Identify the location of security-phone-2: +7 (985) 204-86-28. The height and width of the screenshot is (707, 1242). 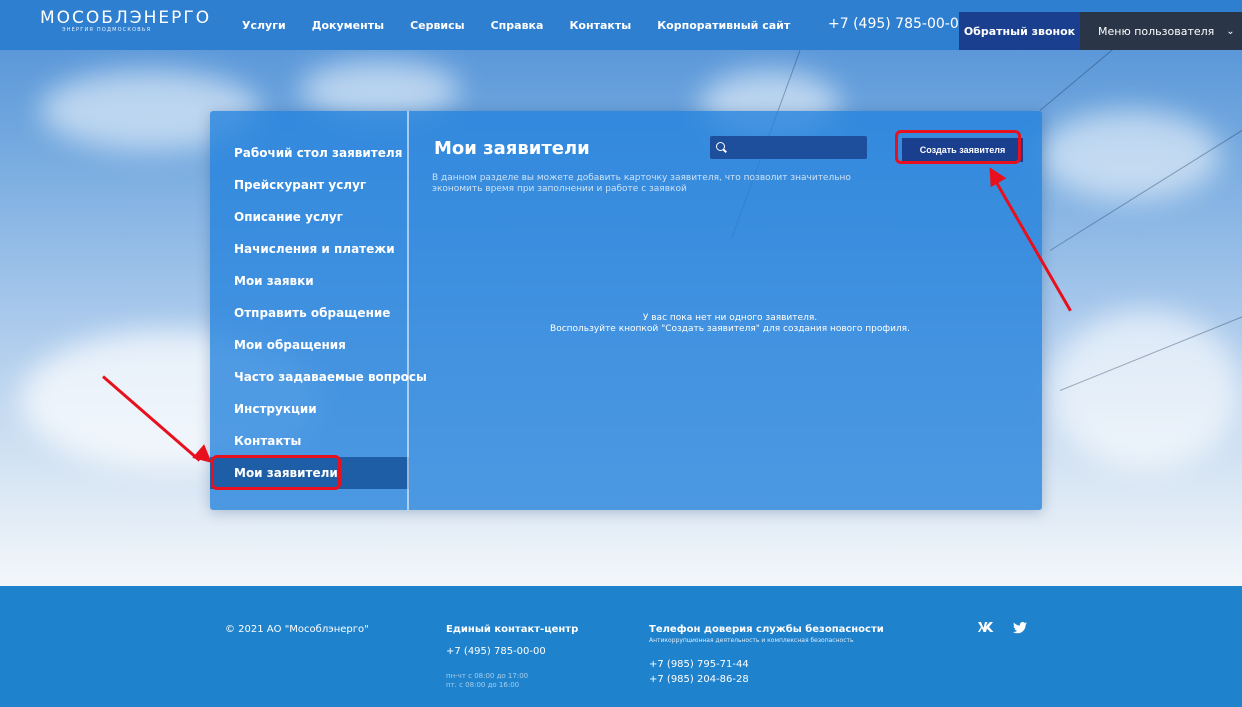
(699, 679).